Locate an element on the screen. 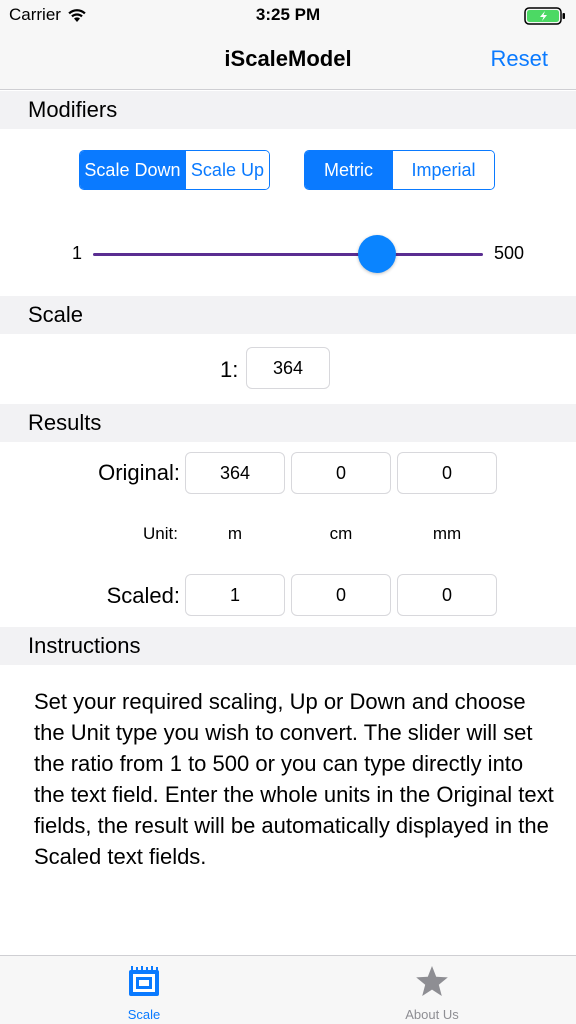 The image size is (576, 1024). tab-scale: Scale is located at coordinates (144, 990).